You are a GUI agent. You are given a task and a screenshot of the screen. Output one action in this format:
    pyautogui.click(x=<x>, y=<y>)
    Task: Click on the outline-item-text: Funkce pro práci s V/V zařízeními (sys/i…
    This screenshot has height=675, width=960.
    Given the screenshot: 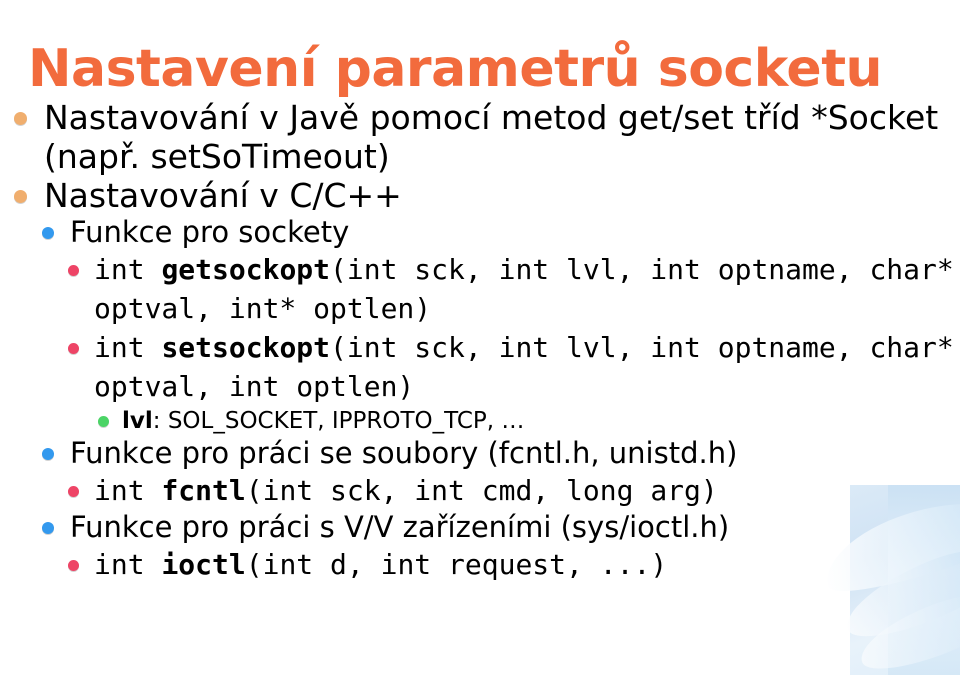 What is the action you would take?
    pyautogui.click(x=400, y=527)
    